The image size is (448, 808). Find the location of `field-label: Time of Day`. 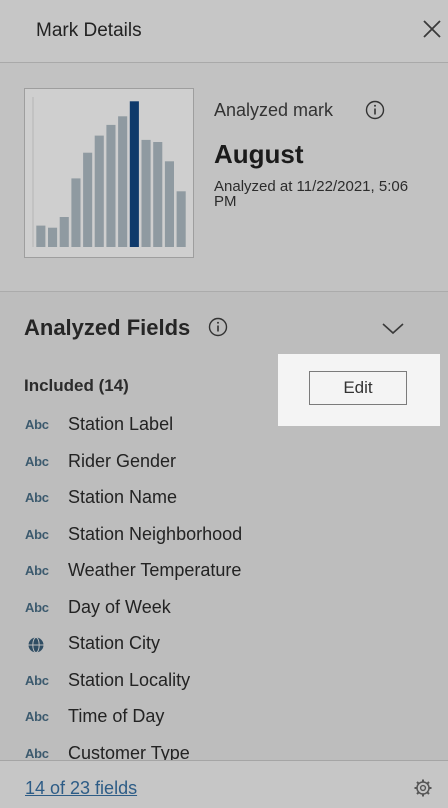

field-label: Time of Day is located at coordinates (116, 716).